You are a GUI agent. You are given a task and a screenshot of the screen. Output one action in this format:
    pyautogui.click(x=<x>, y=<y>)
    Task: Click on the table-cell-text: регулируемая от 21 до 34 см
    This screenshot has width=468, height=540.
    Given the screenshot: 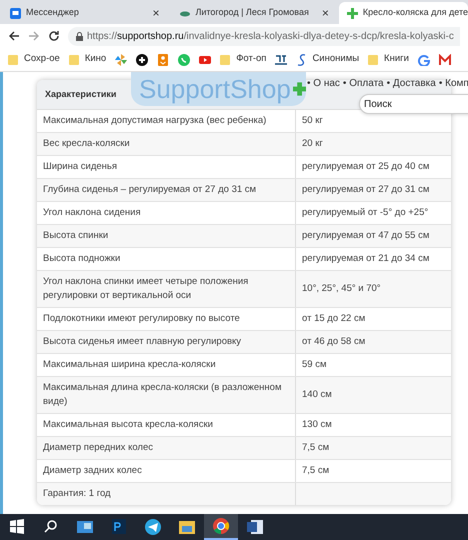 What is the action you would take?
    pyautogui.click(x=365, y=259)
    